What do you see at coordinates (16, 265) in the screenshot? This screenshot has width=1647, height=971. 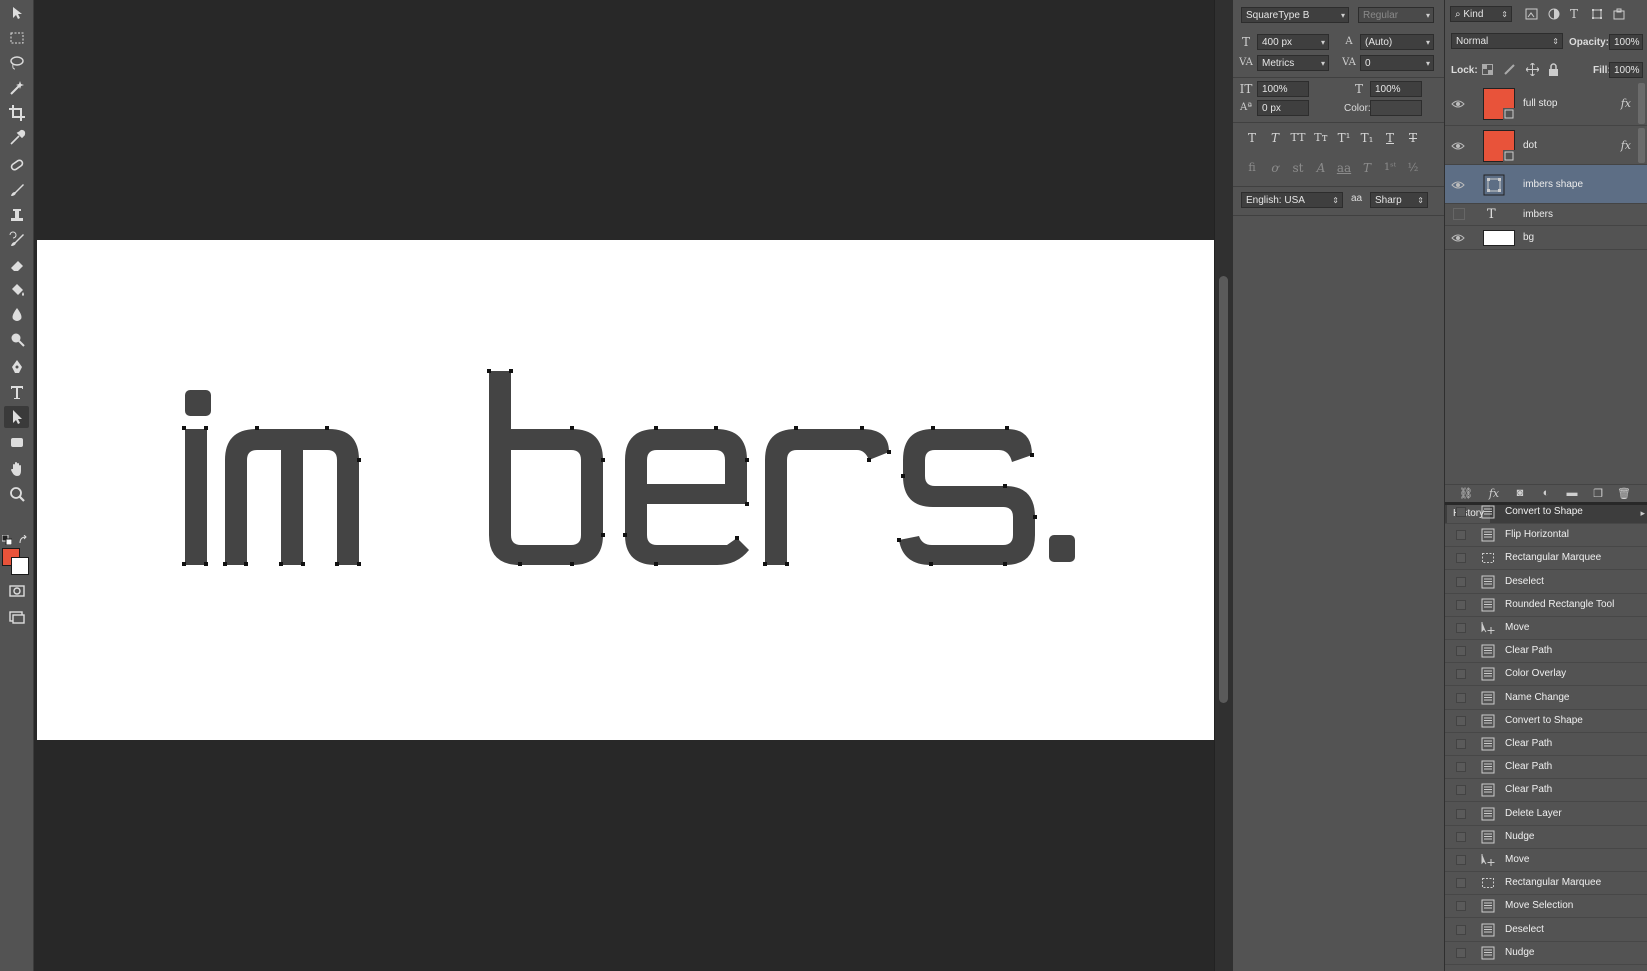 I see `eraser-tool-icon` at bounding box center [16, 265].